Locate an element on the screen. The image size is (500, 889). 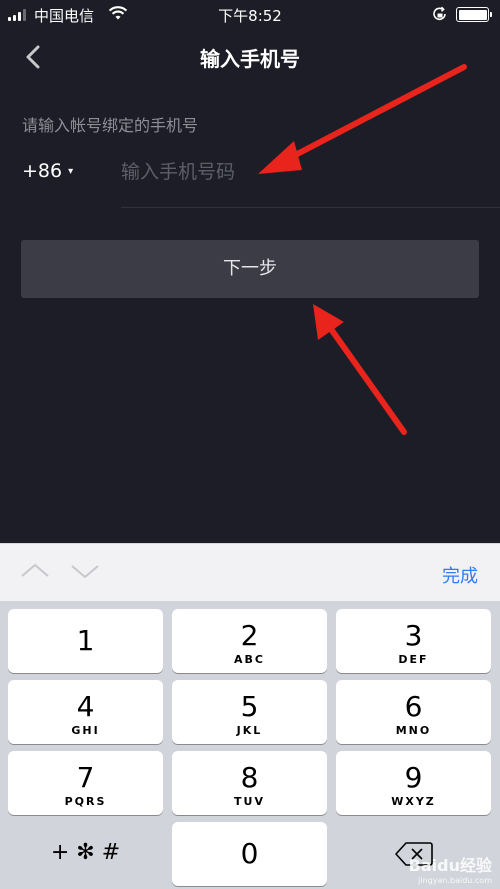
chevron-down-icon is located at coordinates (85, 571).